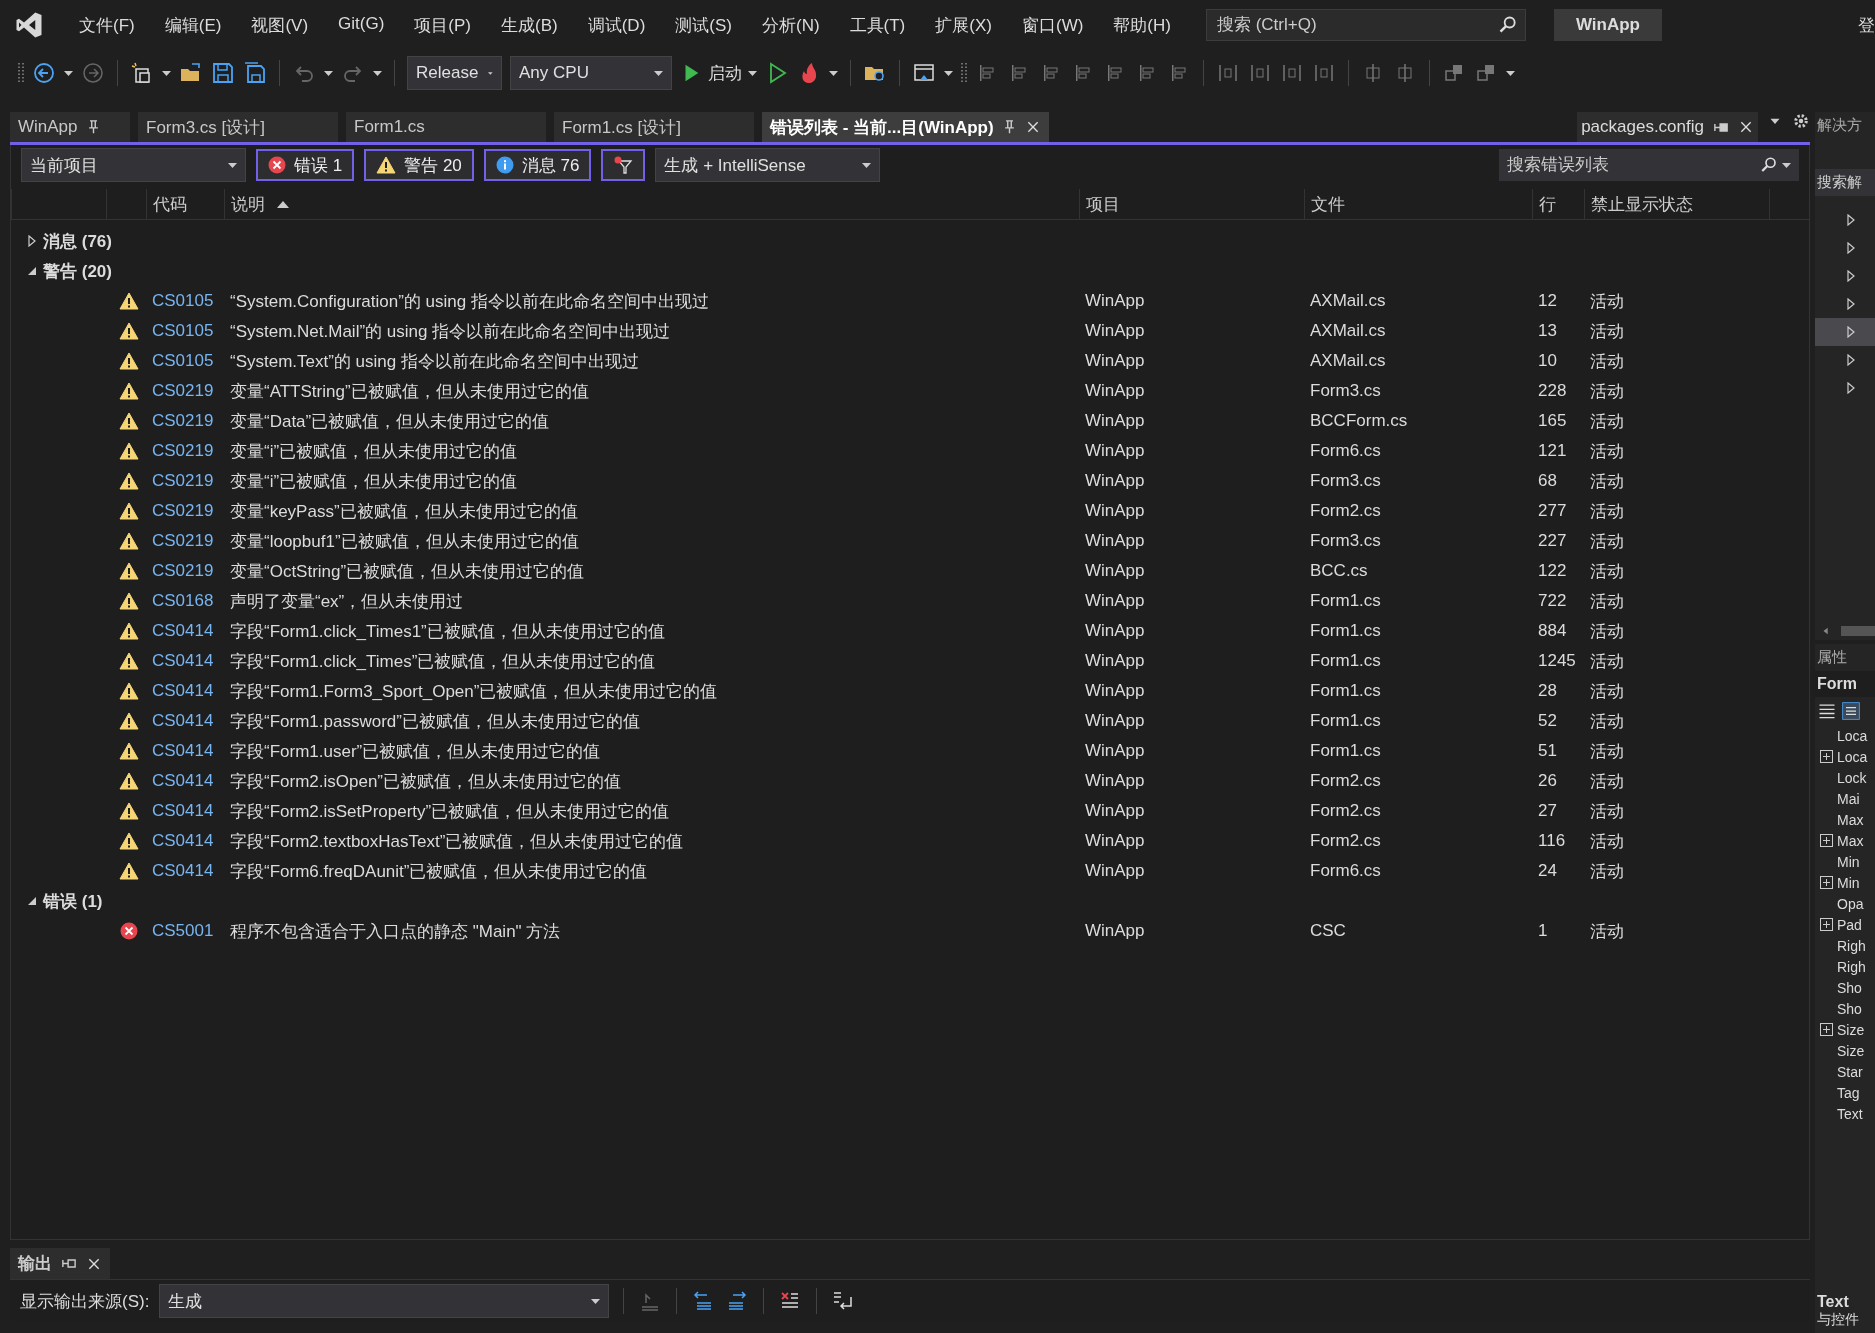 This screenshot has width=1875, height=1333. Describe the element at coordinates (1848, 798) in the screenshot. I see `property-name: Mai` at that location.